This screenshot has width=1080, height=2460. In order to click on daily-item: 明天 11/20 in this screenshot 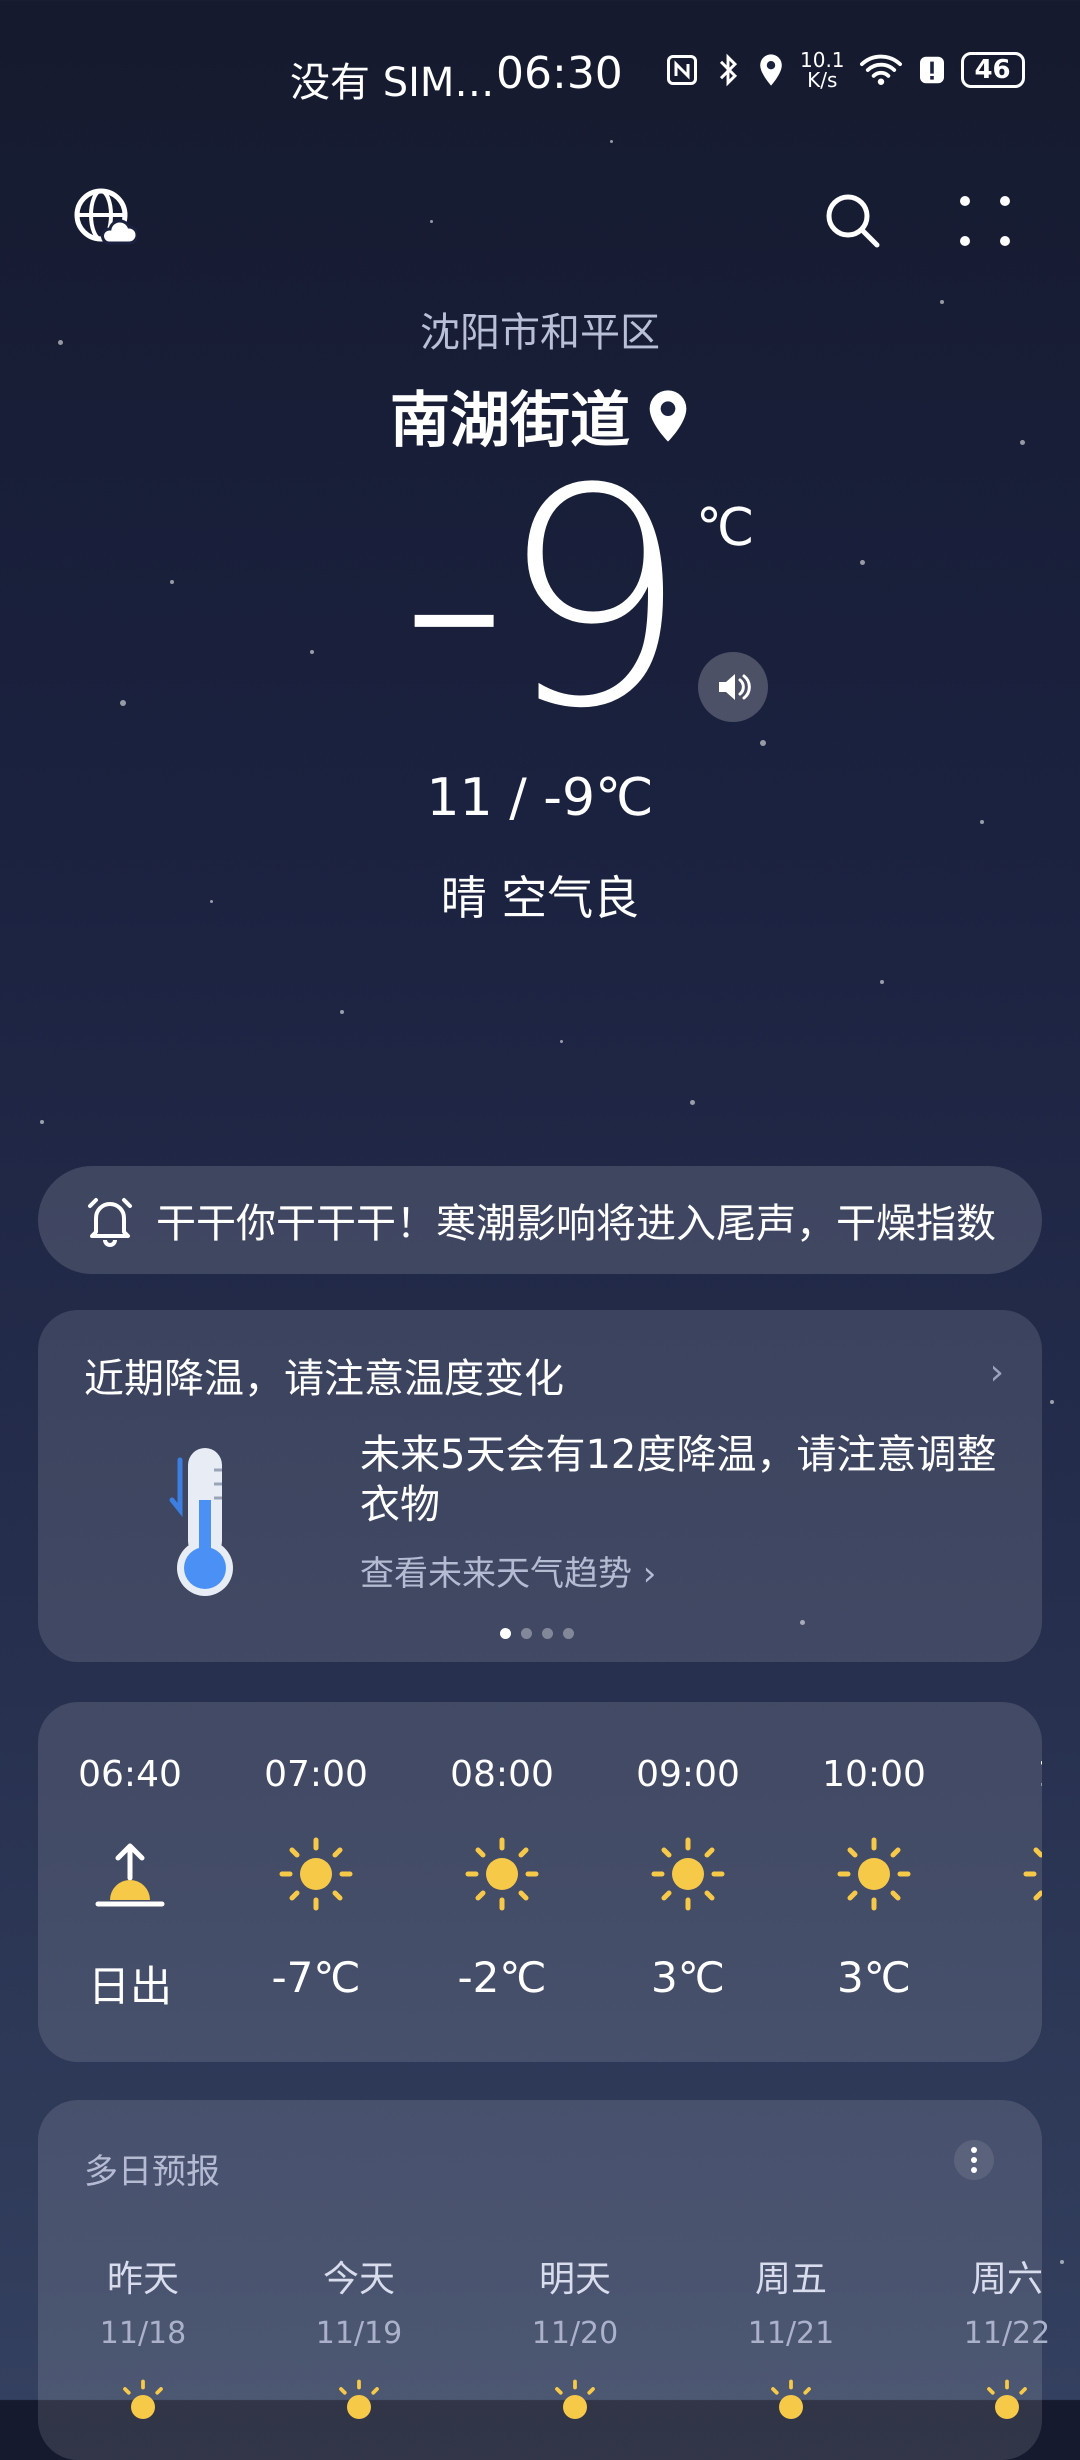, I will do `click(575, 2343)`.